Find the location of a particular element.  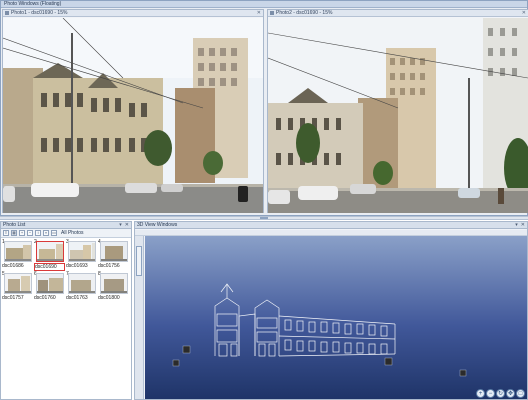

photo-windows-title: Photo Windows (Floating) is located at coordinates (264, 4).